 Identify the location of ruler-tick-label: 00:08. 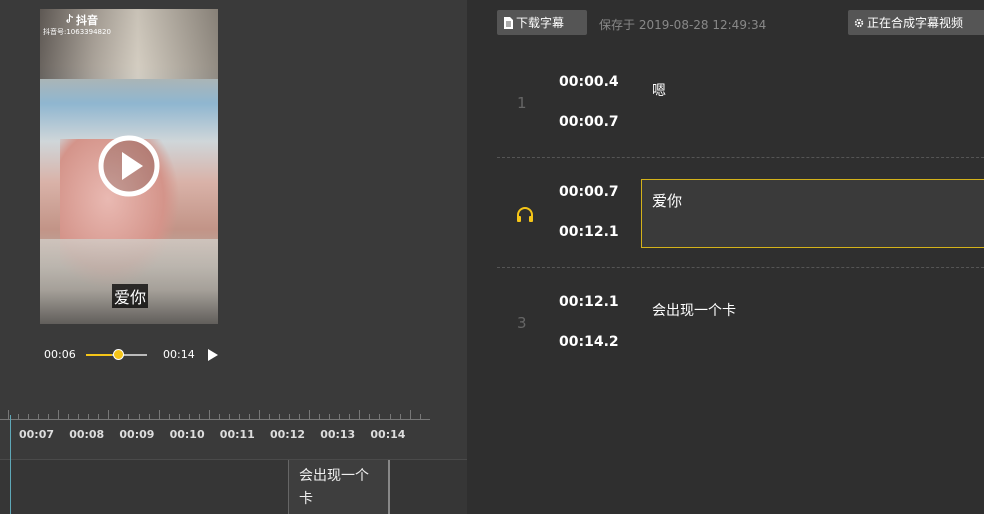
(87, 434).